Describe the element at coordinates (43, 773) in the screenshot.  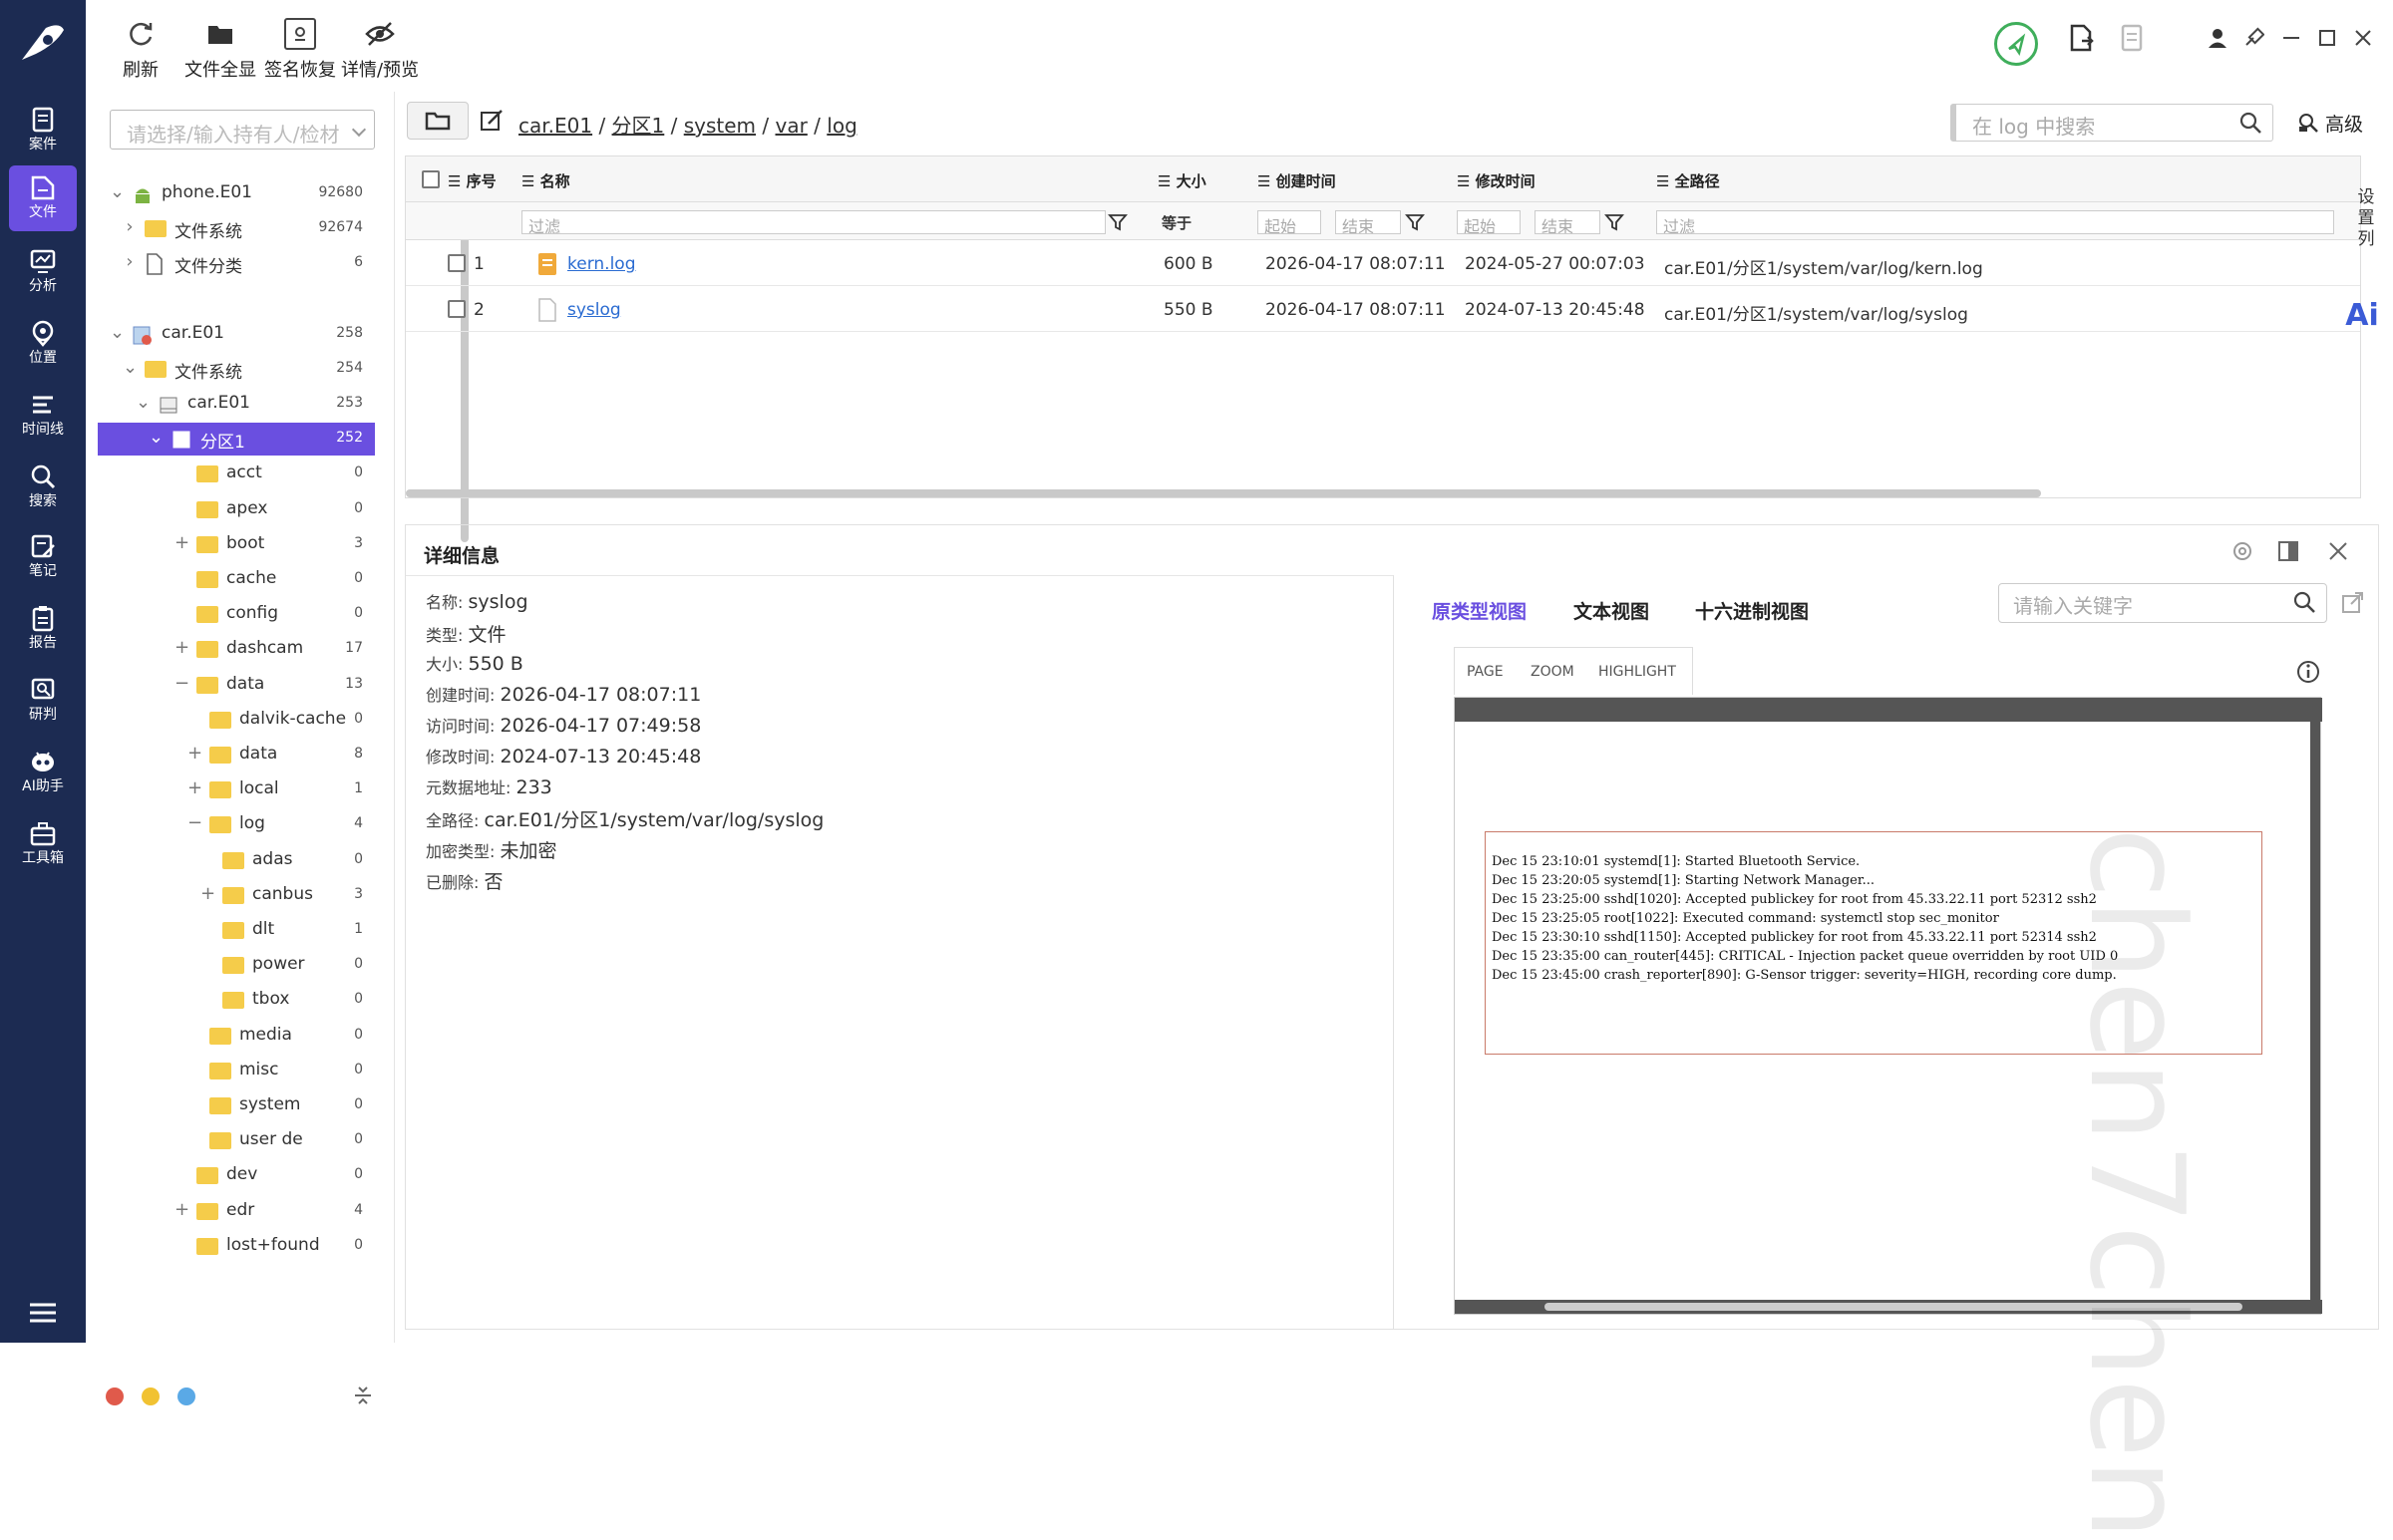
I see `nav-ai-assistant: AI助手` at that location.